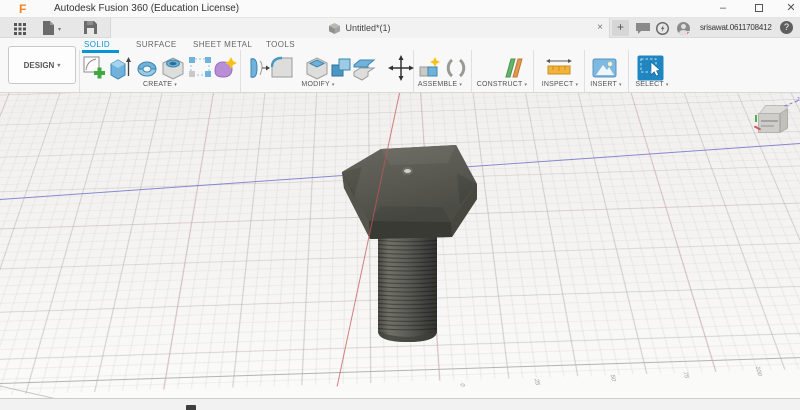 This screenshot has height=410, width=800. I want to click on revolve-icon, so click(147, 68).